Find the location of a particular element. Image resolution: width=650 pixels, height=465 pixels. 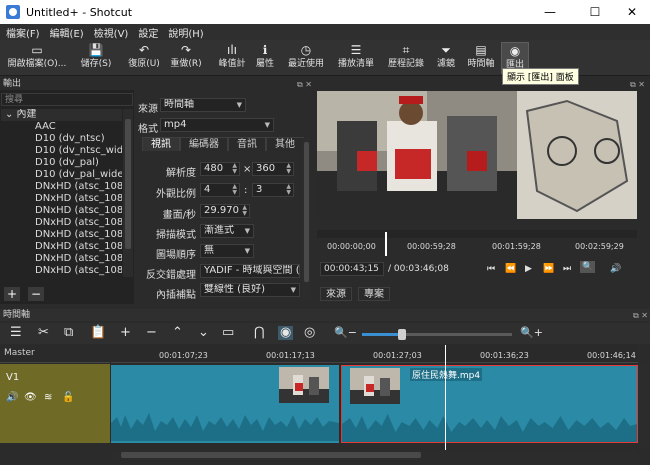

tab-source: 來源 is located at coordinates (336, 294).